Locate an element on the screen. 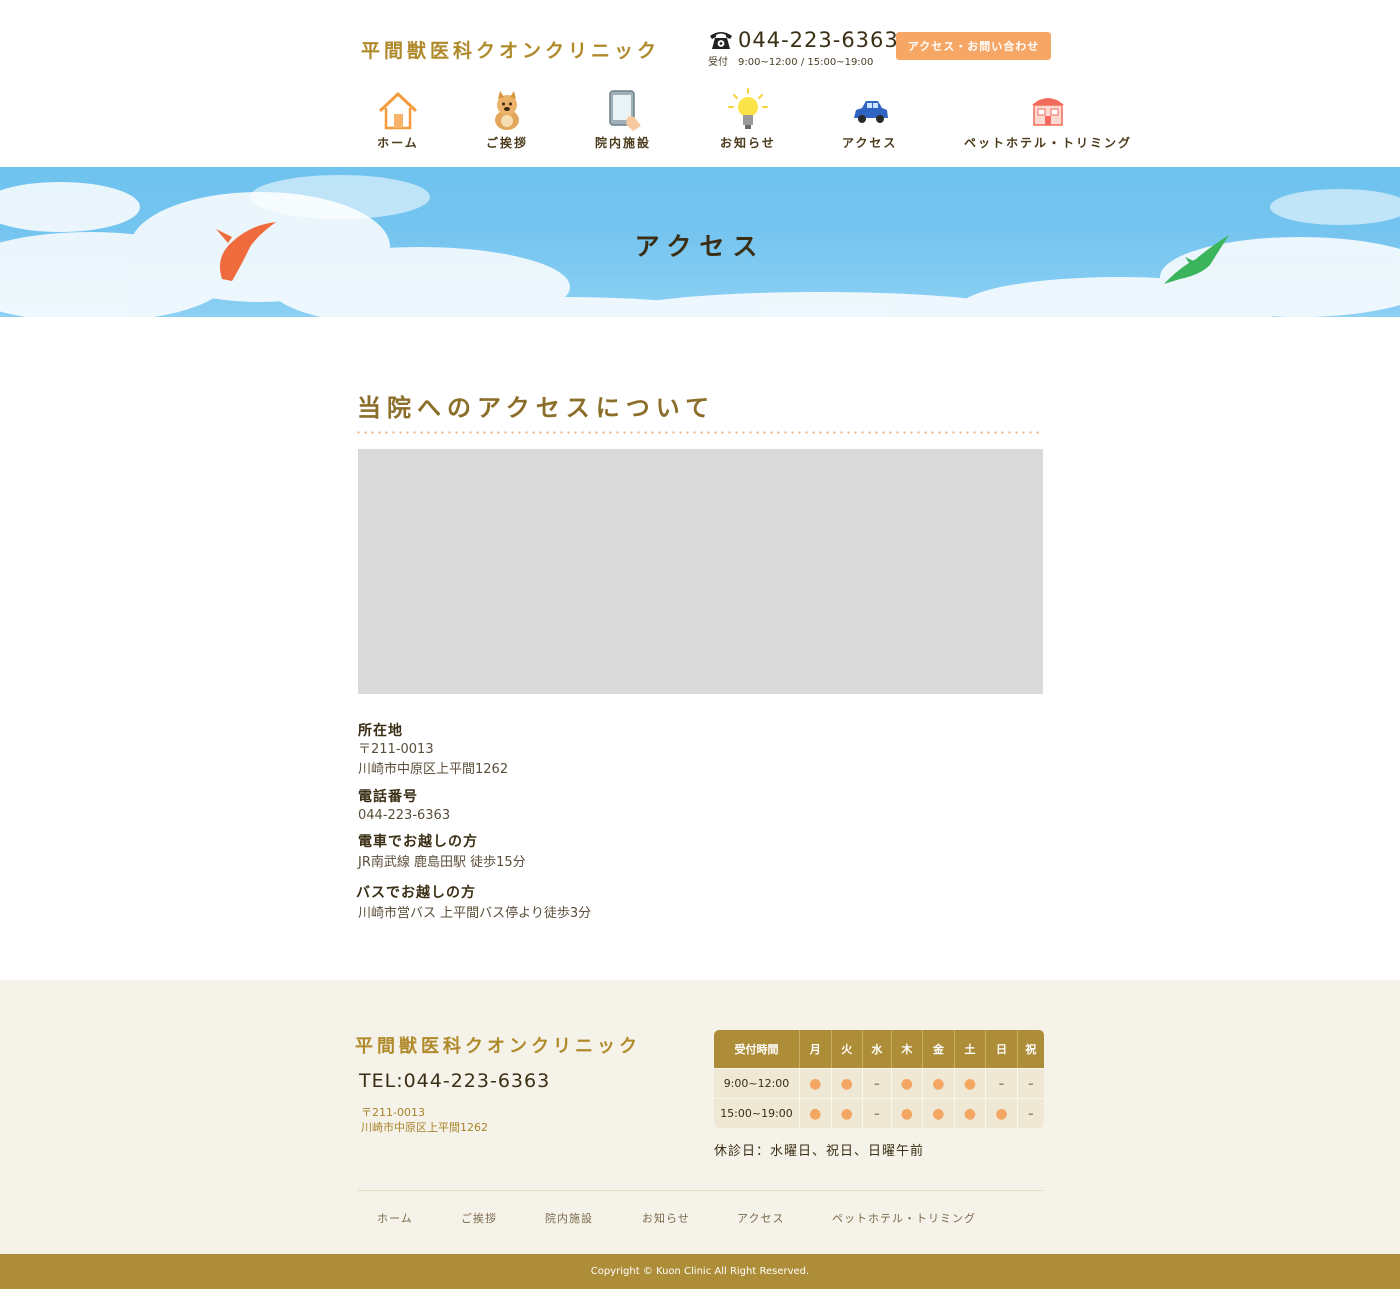 This screenshot has width=1400, height=1289. hours-header-cell: 水 is located at coordinates (877, 1049).